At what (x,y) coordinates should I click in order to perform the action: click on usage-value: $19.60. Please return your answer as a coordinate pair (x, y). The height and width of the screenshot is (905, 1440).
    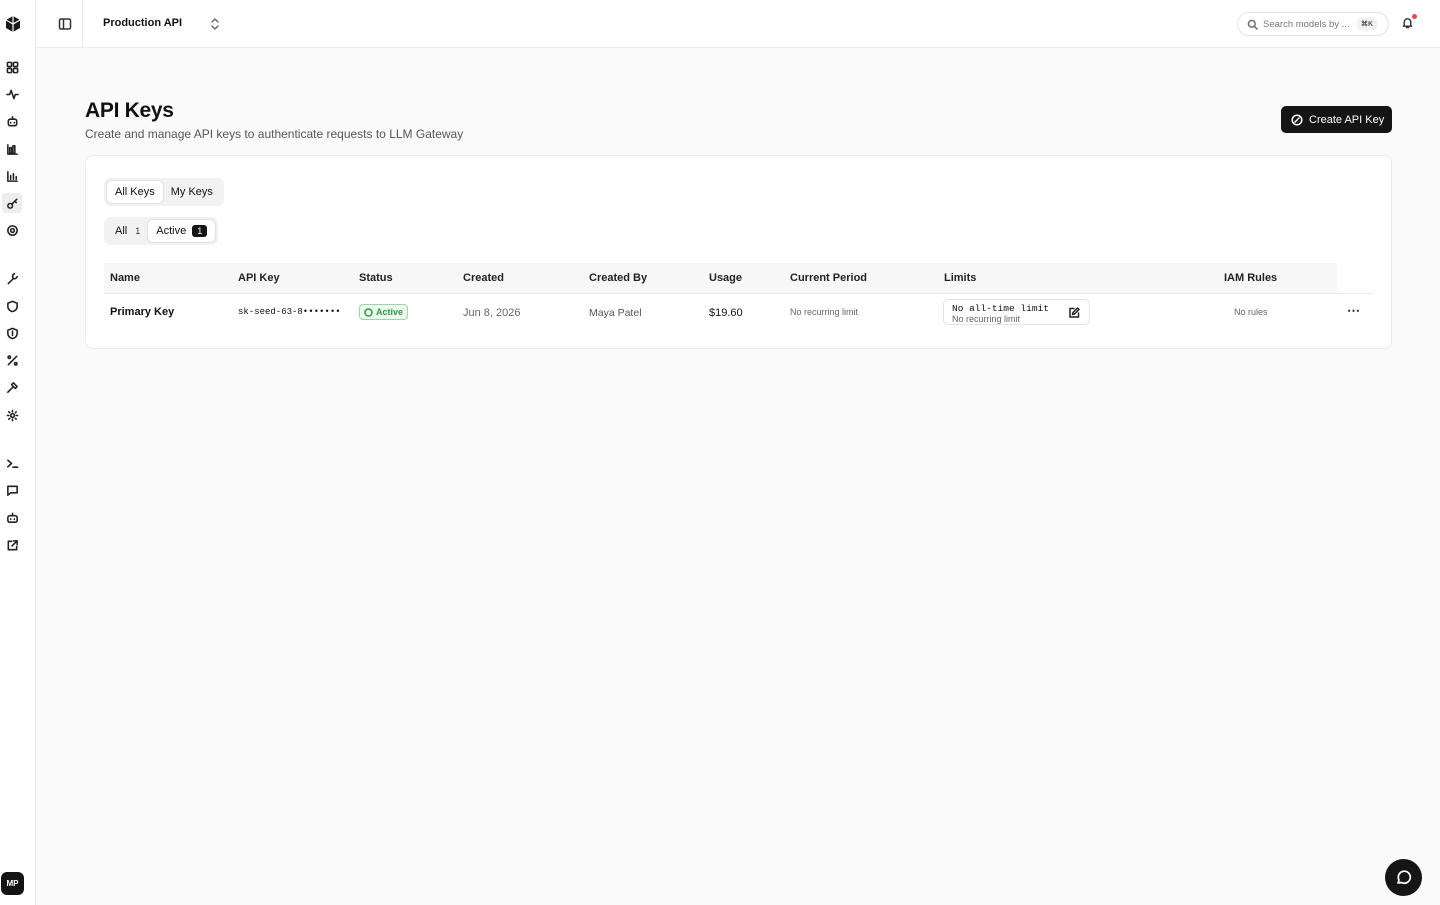
    Looking at the image, I should click on (726, 313).